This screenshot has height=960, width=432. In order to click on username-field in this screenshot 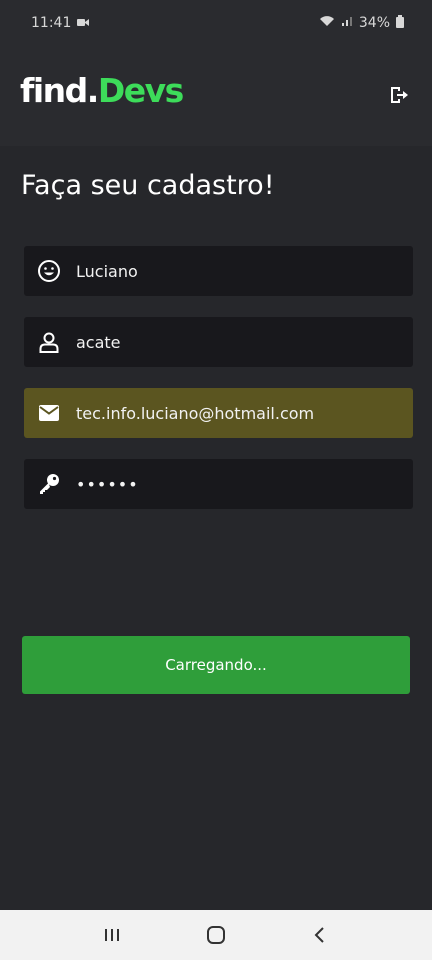, I will do `click(218, 342)`.